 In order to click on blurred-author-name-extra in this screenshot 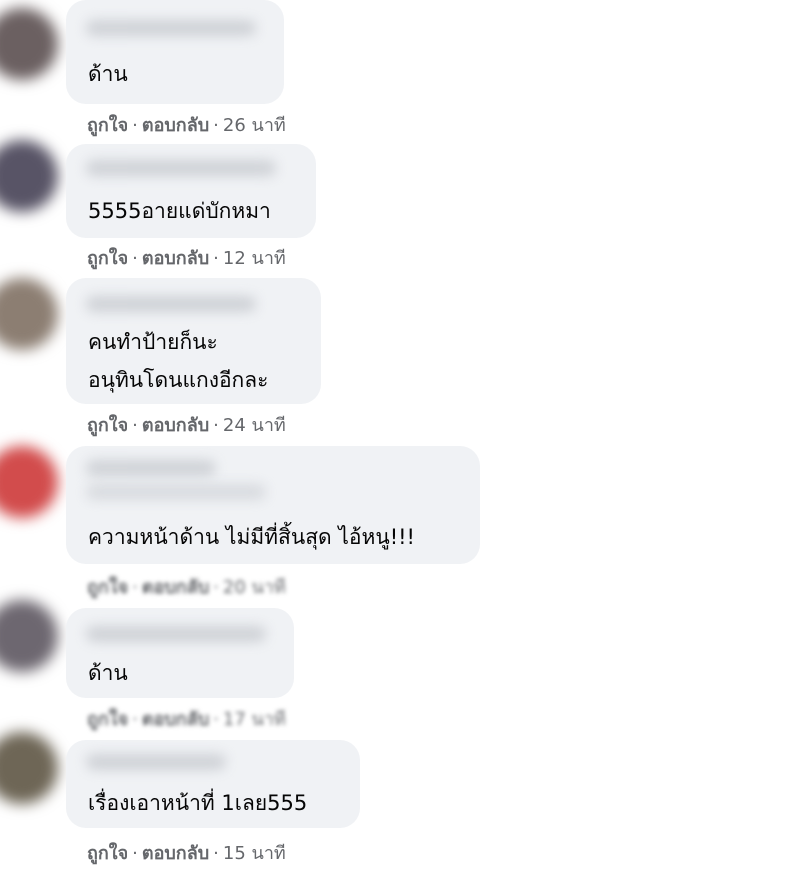, I will do `click(176, 492)`.